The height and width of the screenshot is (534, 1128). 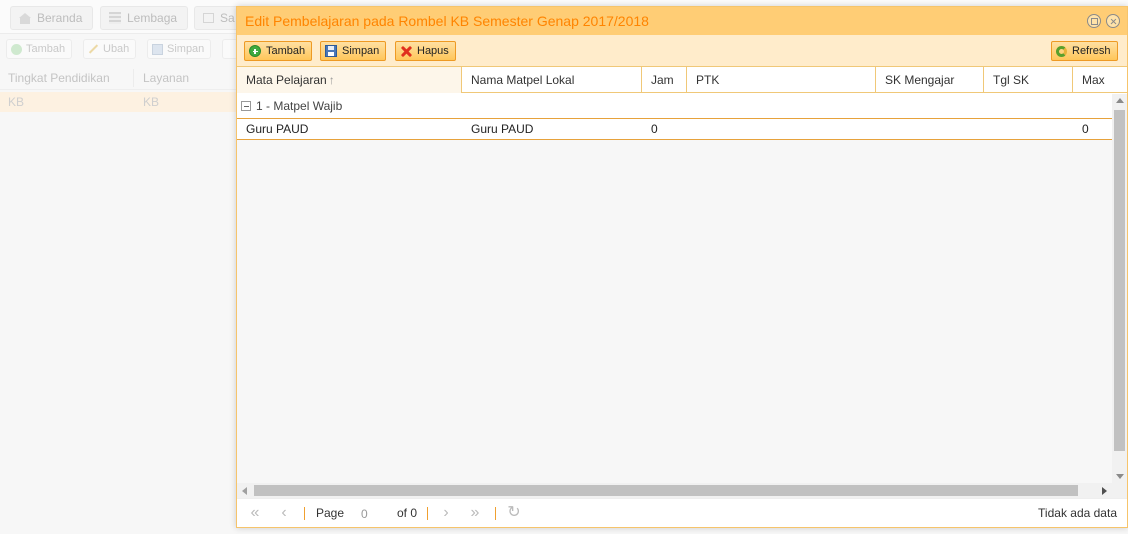 I want to click on cell-tgl-sk, so click(x=1028, y=129).